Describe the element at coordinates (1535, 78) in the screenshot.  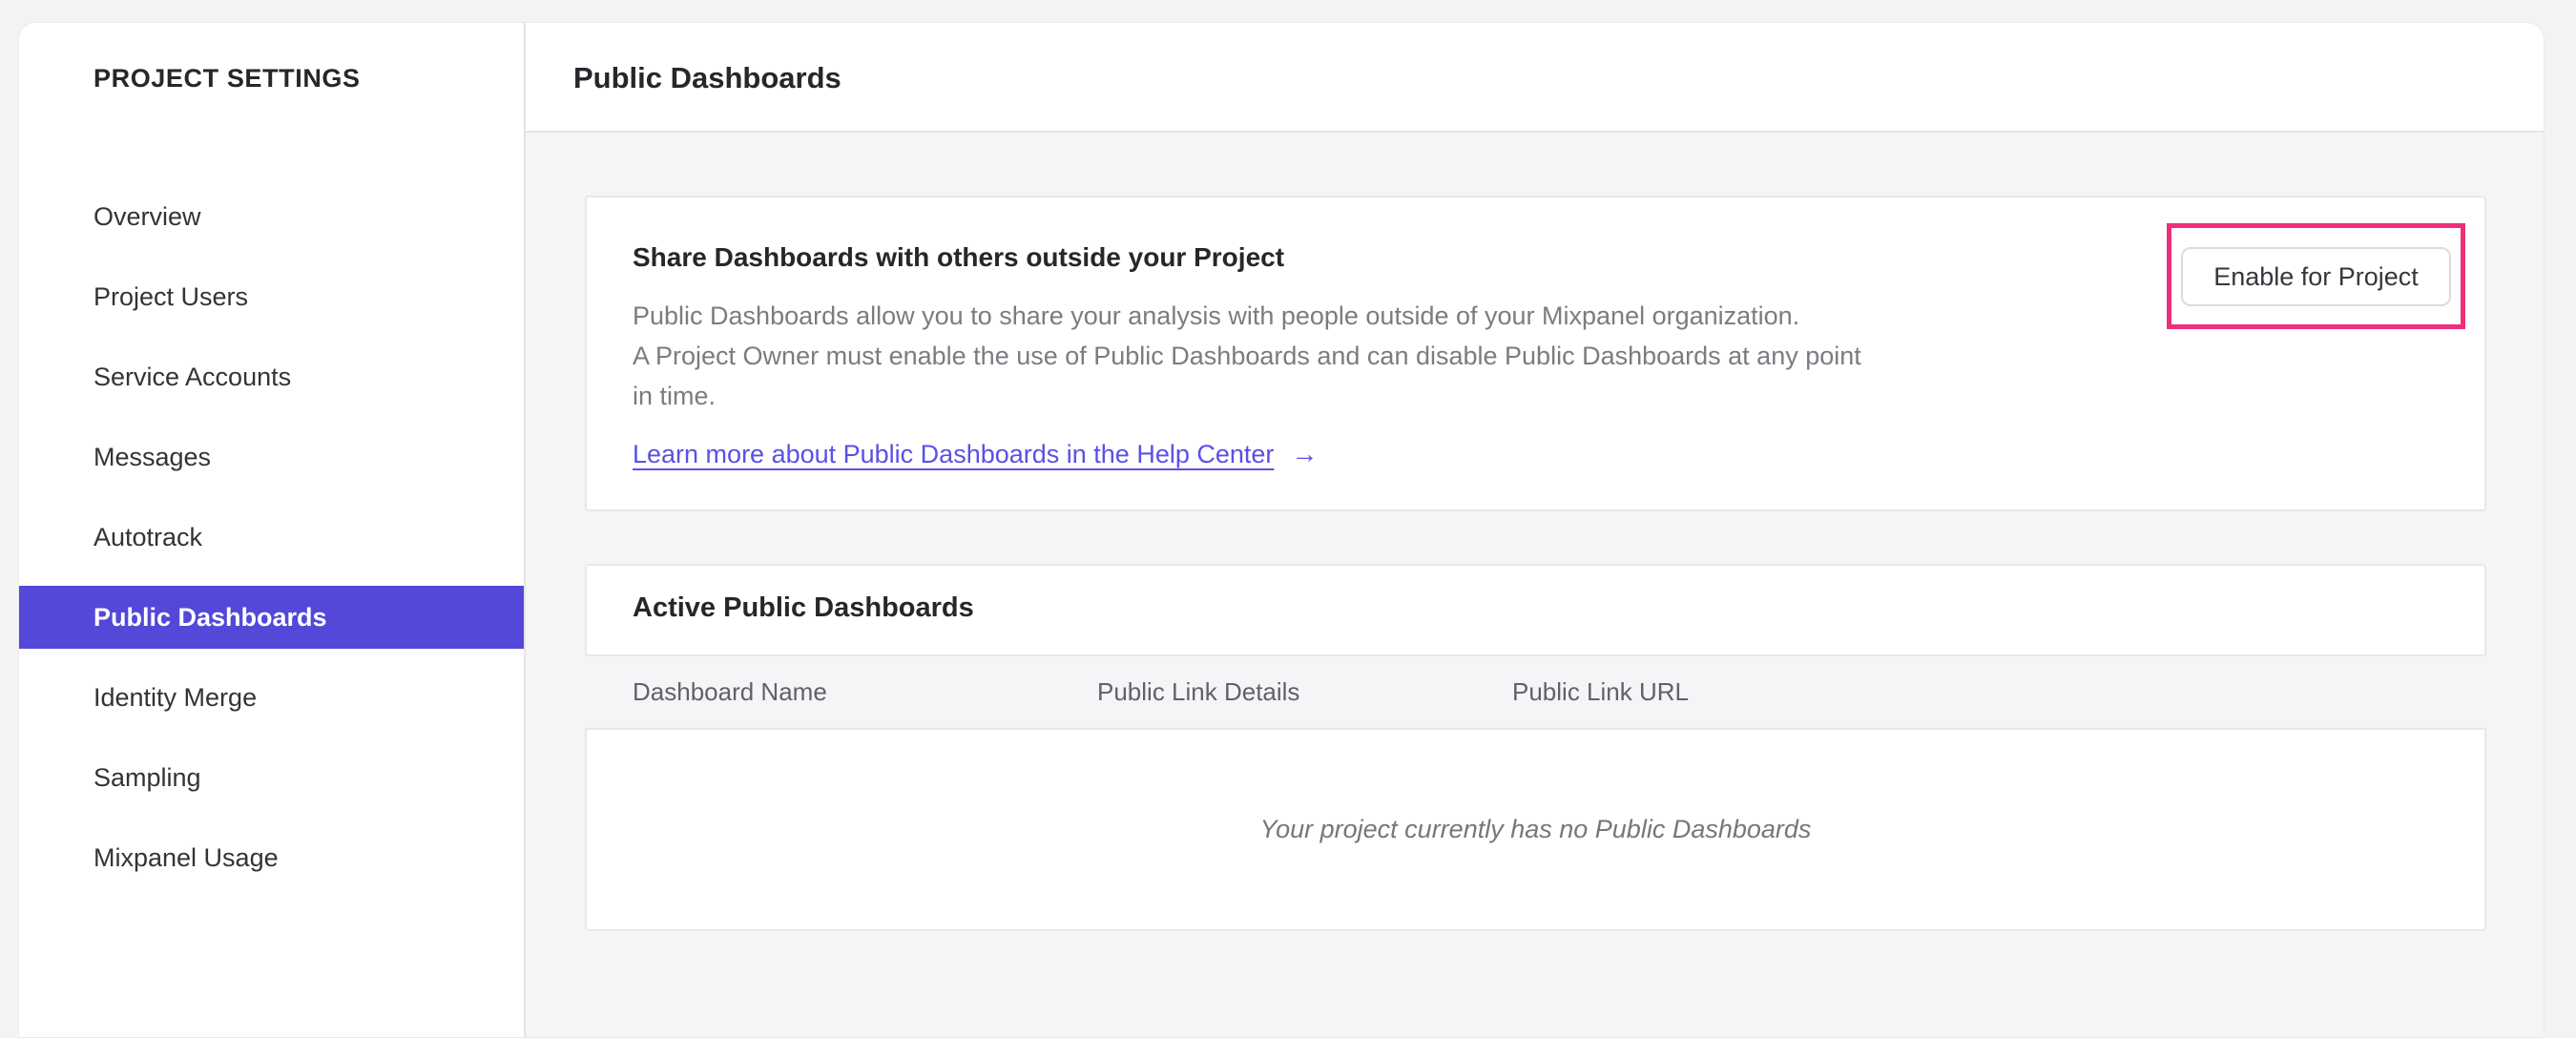
I see `page-header: Public Dashboards` at that location.